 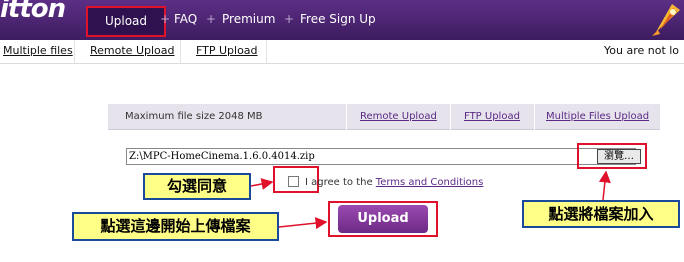 What do you see at coordinates (339, 182) in the screenshot?
I see `agree-text: I agree to the` at bounding box center [339, 182].